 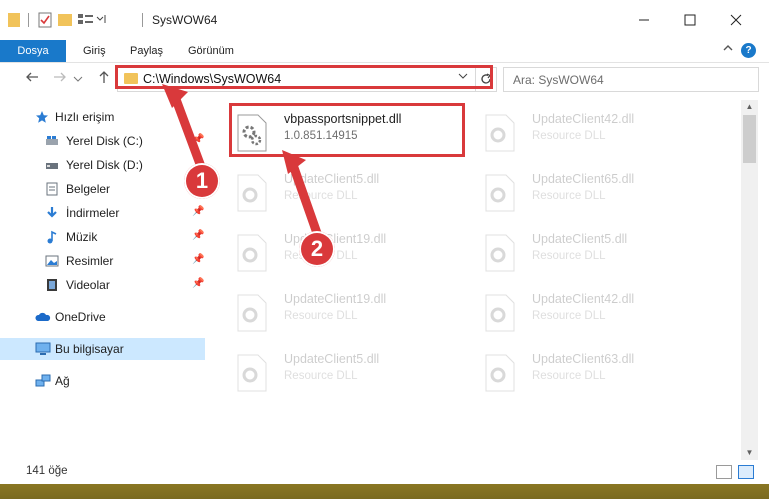 I want to click on documents-icon, so click(x=52, y=189).